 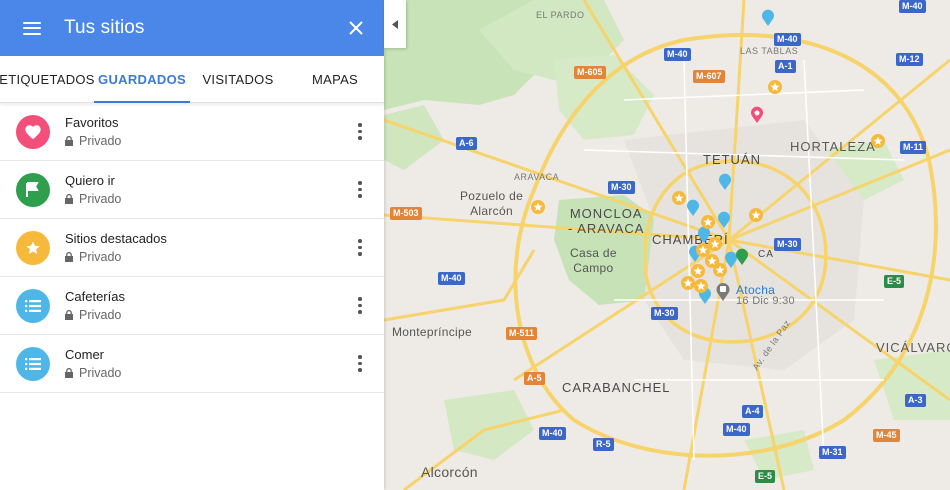 What do you see at coordinates (192, 132) in the screenshot?
I see `list-item: Favoritos Privado` at bounding box center [192, 132].